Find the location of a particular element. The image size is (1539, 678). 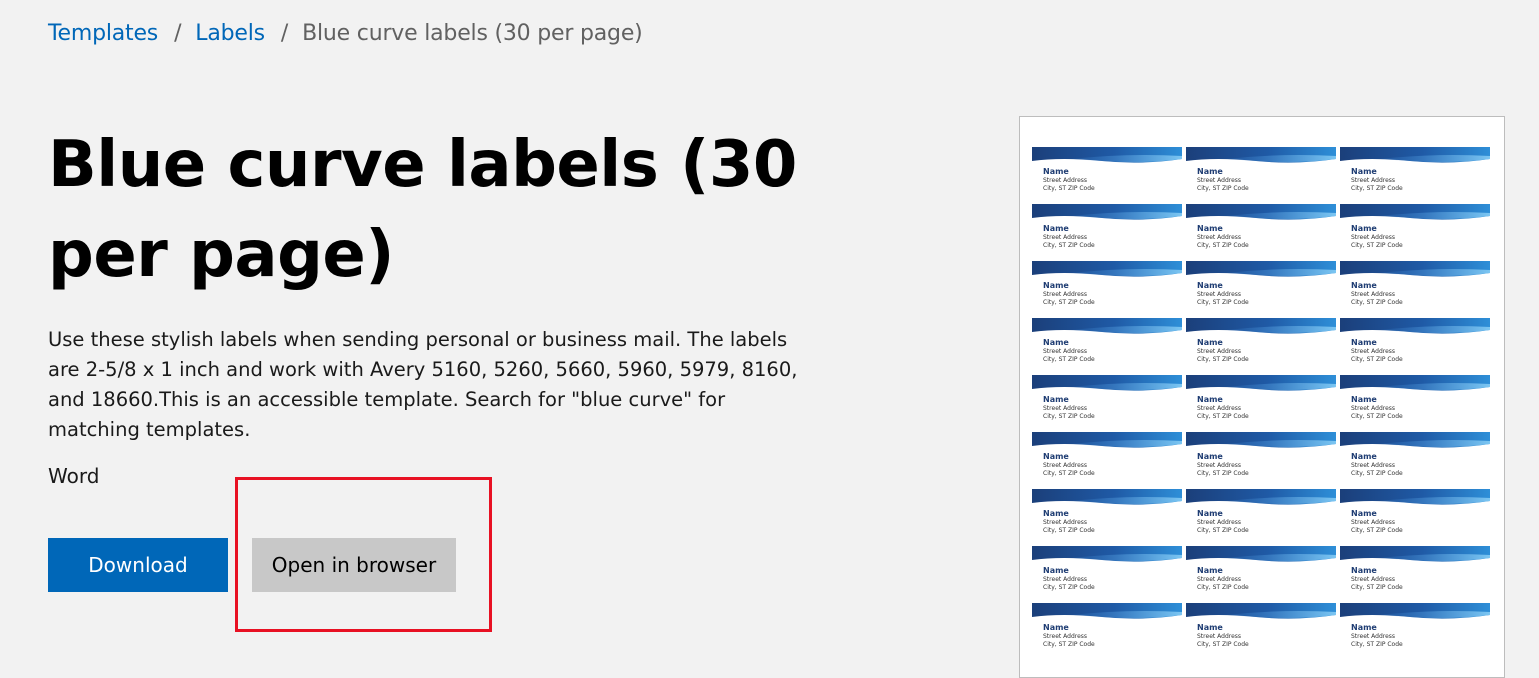

breadcrumb-link-templates: Templates is located at coordinates (103, 33).